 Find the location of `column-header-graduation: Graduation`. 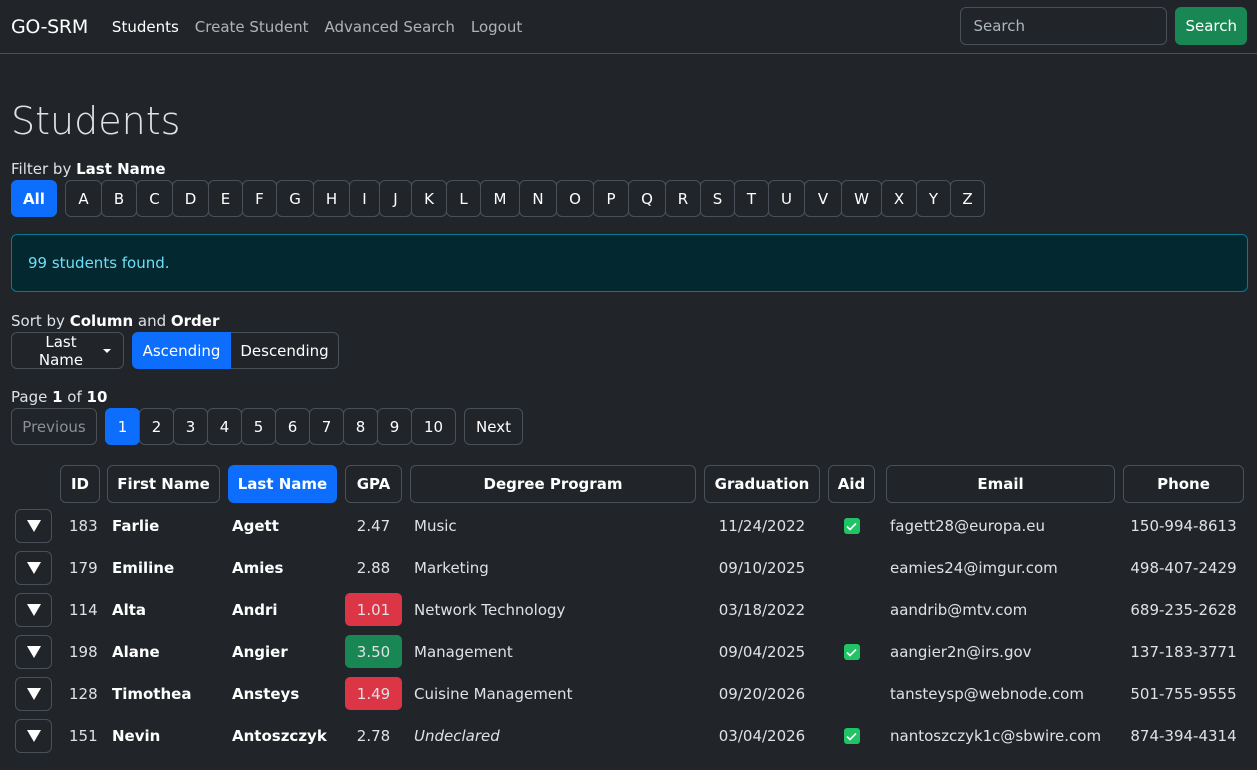

column-header-graduation: Graduation is located at coordinates (762, 484).